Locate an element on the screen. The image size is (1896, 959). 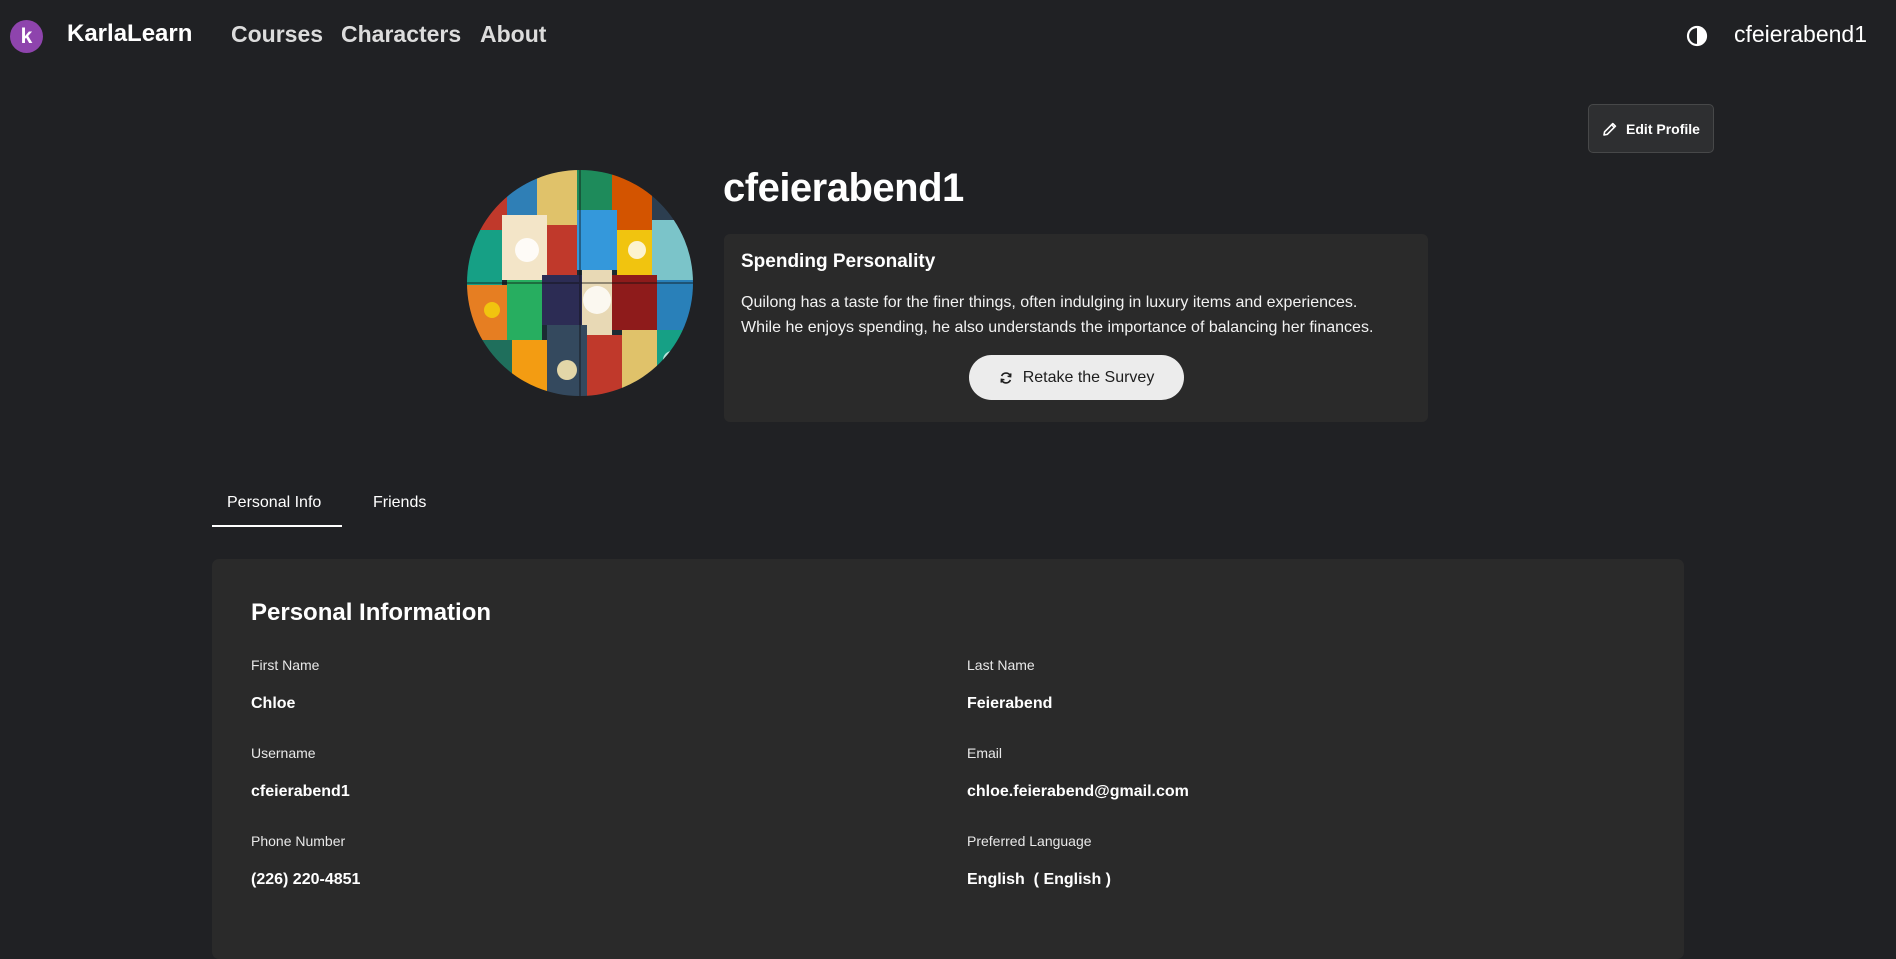
preferred-language-label: Preferred Language is located at coordinates (1029, 841).